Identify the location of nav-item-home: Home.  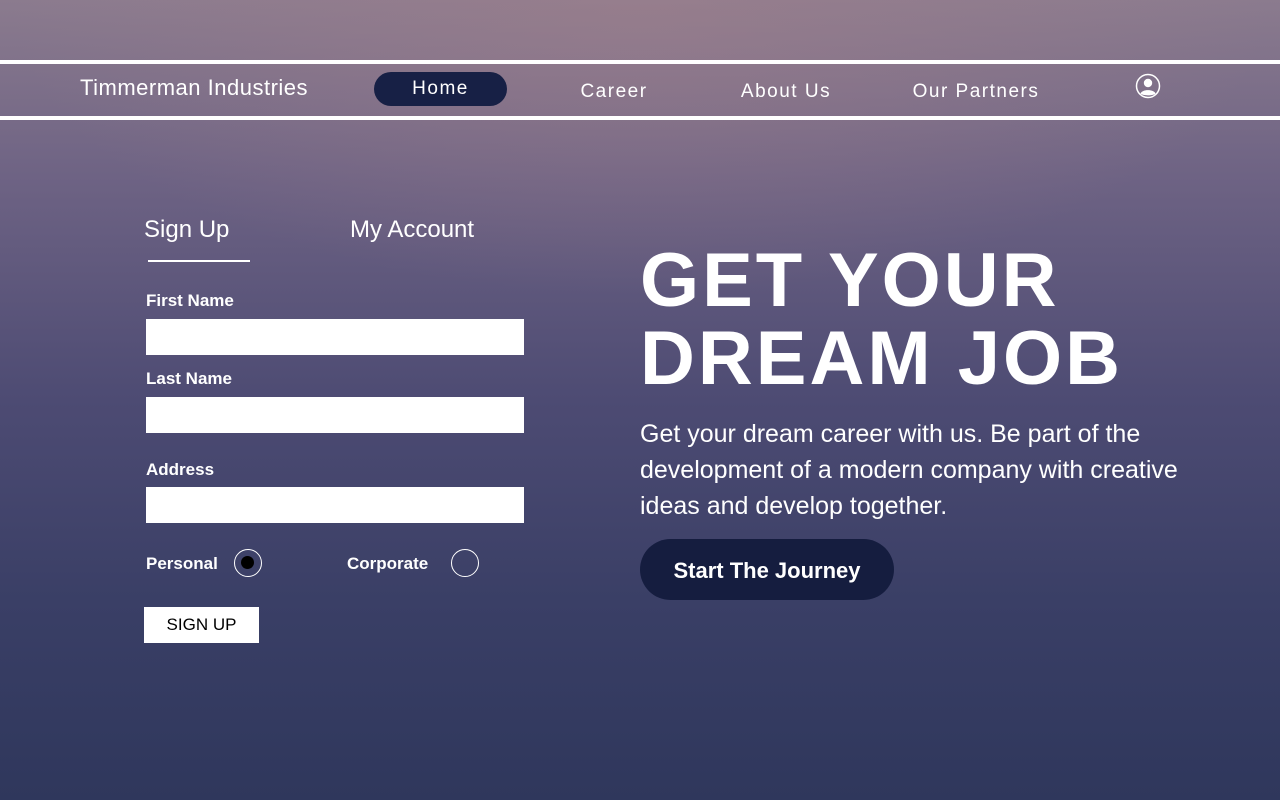
(440, 89).